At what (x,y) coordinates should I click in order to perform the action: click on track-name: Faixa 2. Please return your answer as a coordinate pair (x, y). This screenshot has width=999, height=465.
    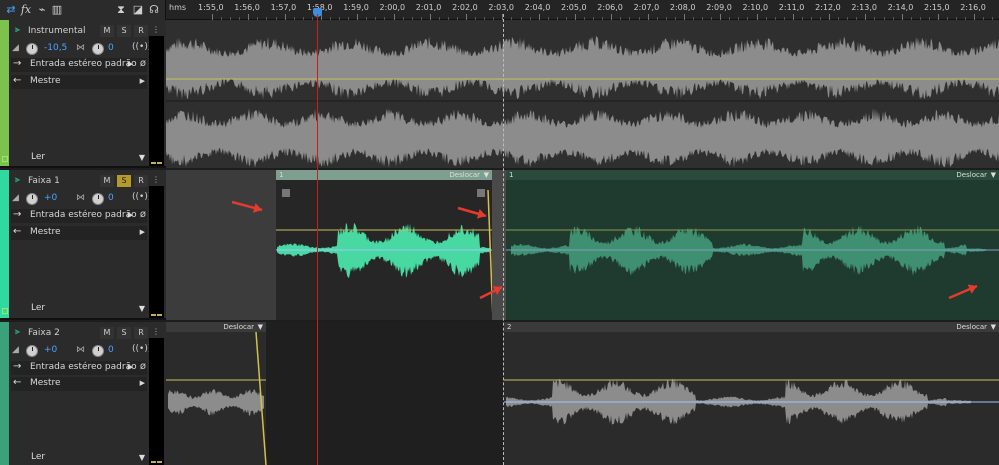
    Looking at the image, I should click on (44, 333).